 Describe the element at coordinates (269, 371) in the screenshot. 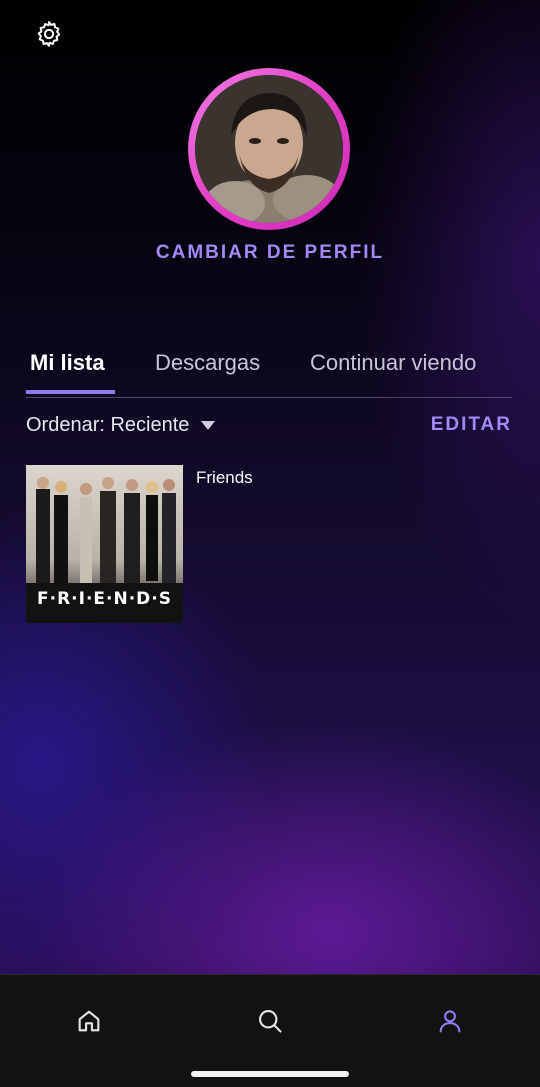

I see `tab-bar: Mi lista Descargas Continuar viendo` at that location.